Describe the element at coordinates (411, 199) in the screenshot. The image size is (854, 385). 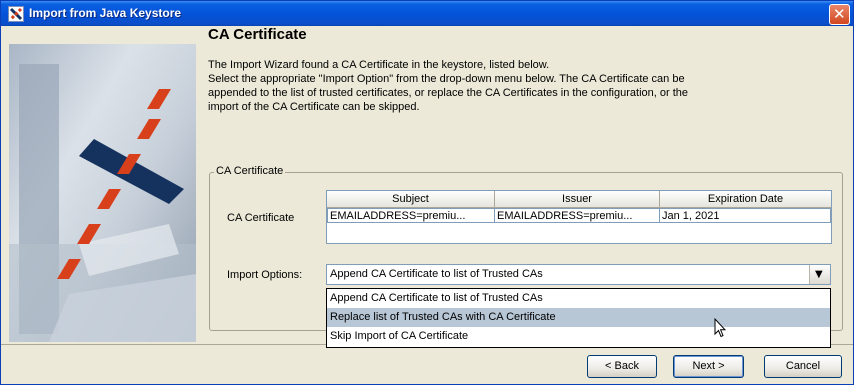
I see `column-header-subject: Subject` at that location.